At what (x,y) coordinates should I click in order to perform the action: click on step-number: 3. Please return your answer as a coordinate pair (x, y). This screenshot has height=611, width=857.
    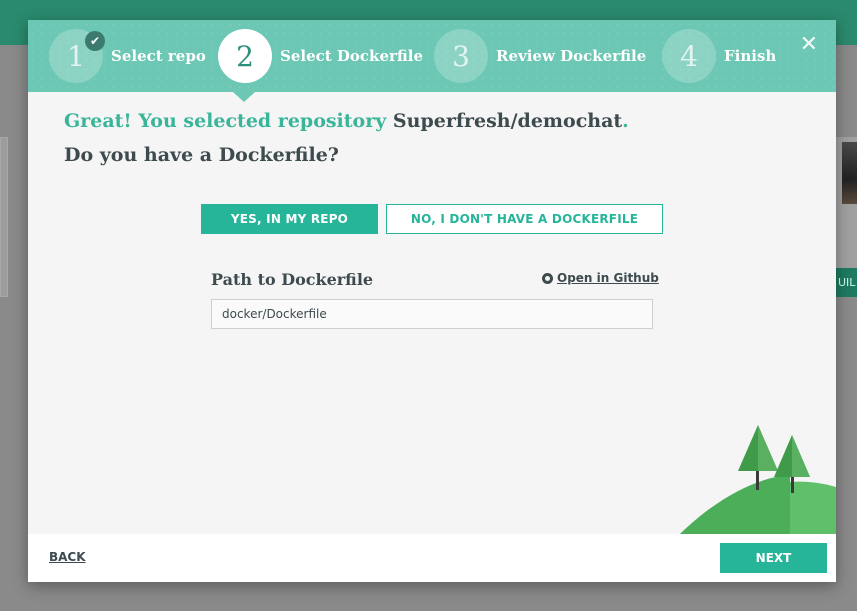
    Looking at the image, I should click on (461, 56).